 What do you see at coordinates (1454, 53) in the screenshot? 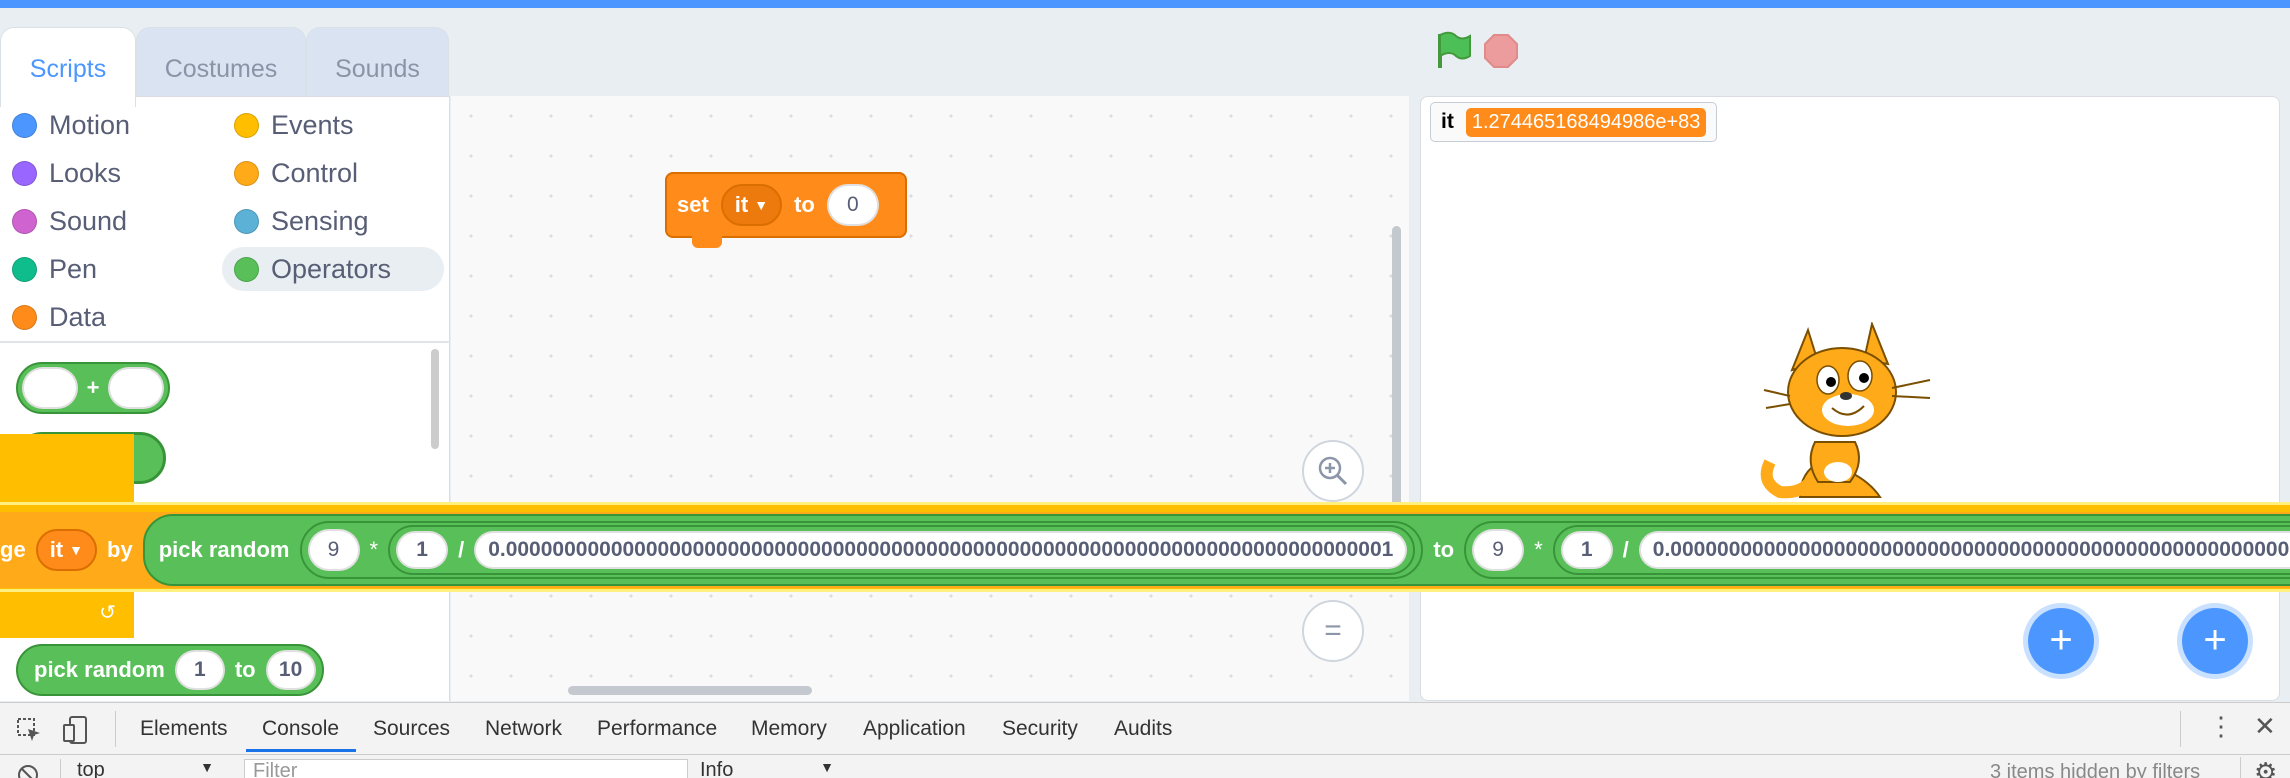
I see `green-flag-button` at bounding box center [1454, 53].